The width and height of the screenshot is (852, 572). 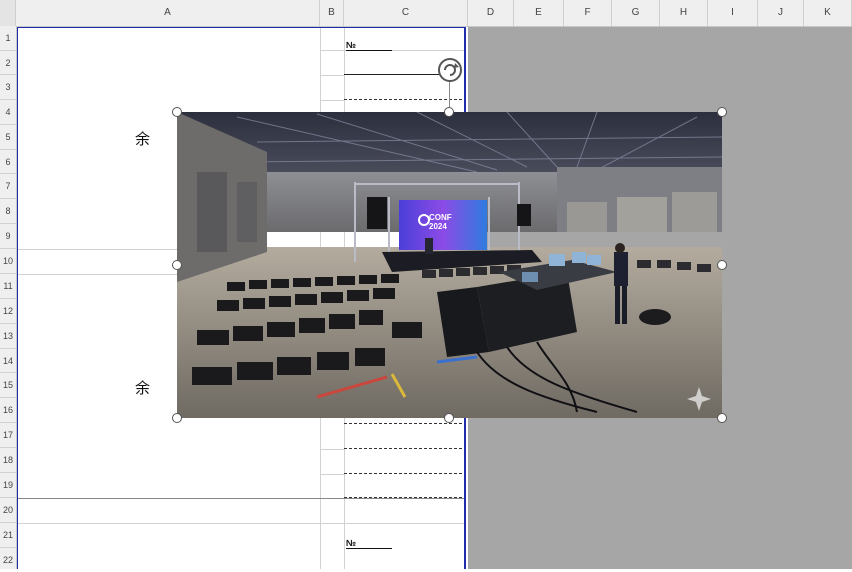 What do you see at coordinates (539, 13) in the screenshot?
I see `column-header-e: E` at bounding box center [539, 13].